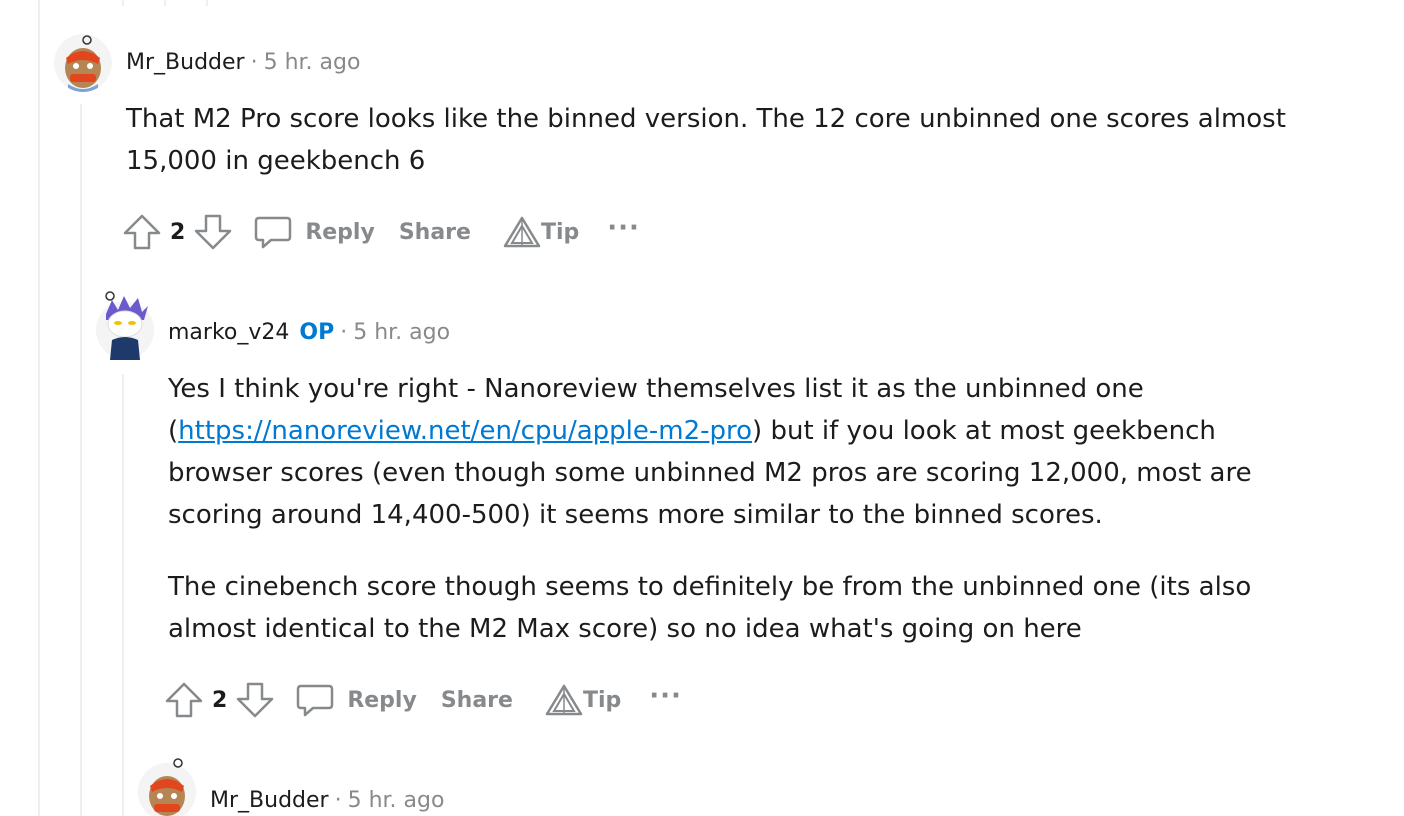  I want to click on op-badge: OP, so click(317, 332).